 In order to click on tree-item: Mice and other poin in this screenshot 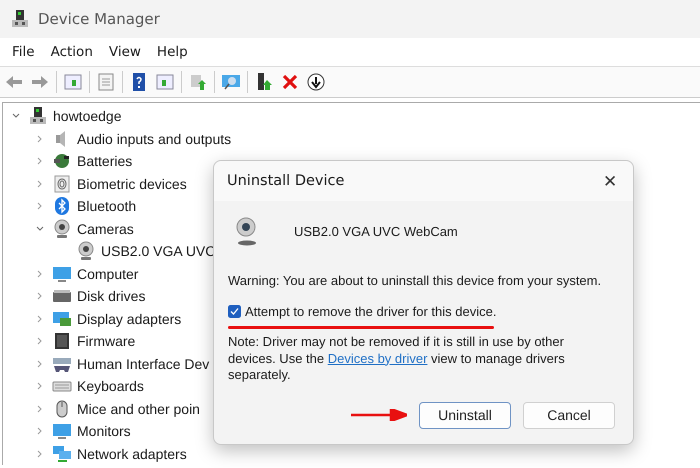, I will do `click(138, 408)`.